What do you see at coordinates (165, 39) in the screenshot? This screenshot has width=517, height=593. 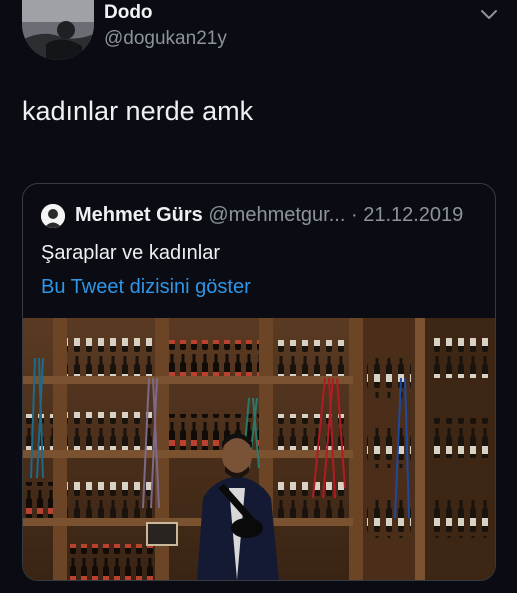 I see `author-handle: @dogukan21y` at bounding box center [165, 39].